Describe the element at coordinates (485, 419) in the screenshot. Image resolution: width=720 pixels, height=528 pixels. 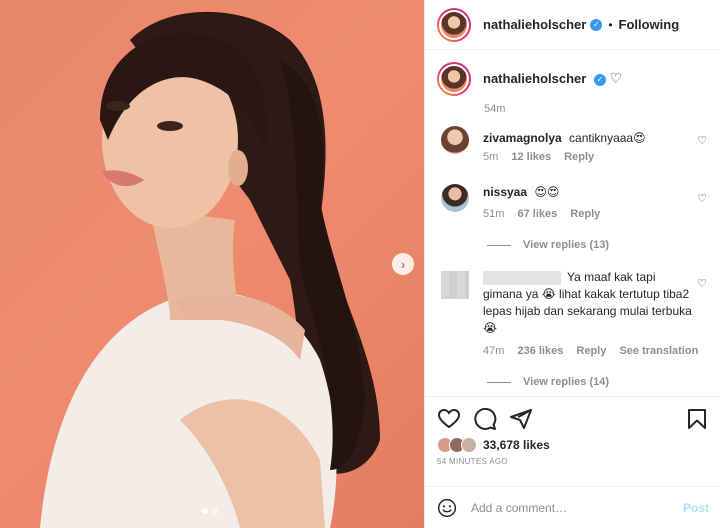
I see `comment-bubble-icon` at that location.